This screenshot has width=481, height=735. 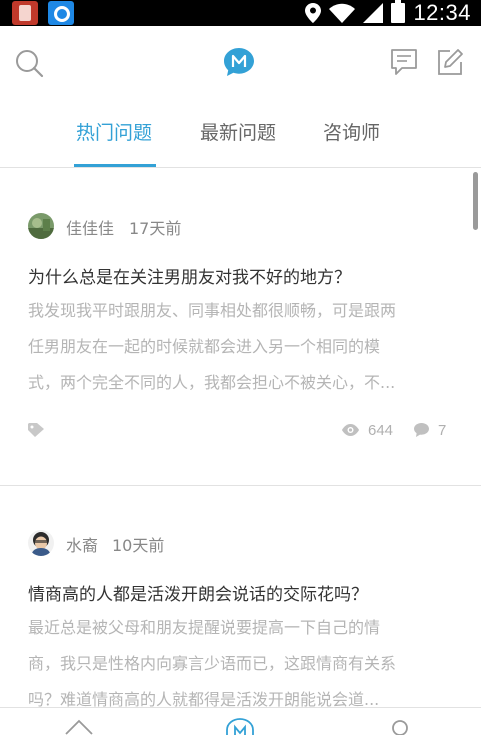 What do you see at coordinates (350, 430) in the screenshot?
I see `eye-icon` at bounding box center [350, 430].